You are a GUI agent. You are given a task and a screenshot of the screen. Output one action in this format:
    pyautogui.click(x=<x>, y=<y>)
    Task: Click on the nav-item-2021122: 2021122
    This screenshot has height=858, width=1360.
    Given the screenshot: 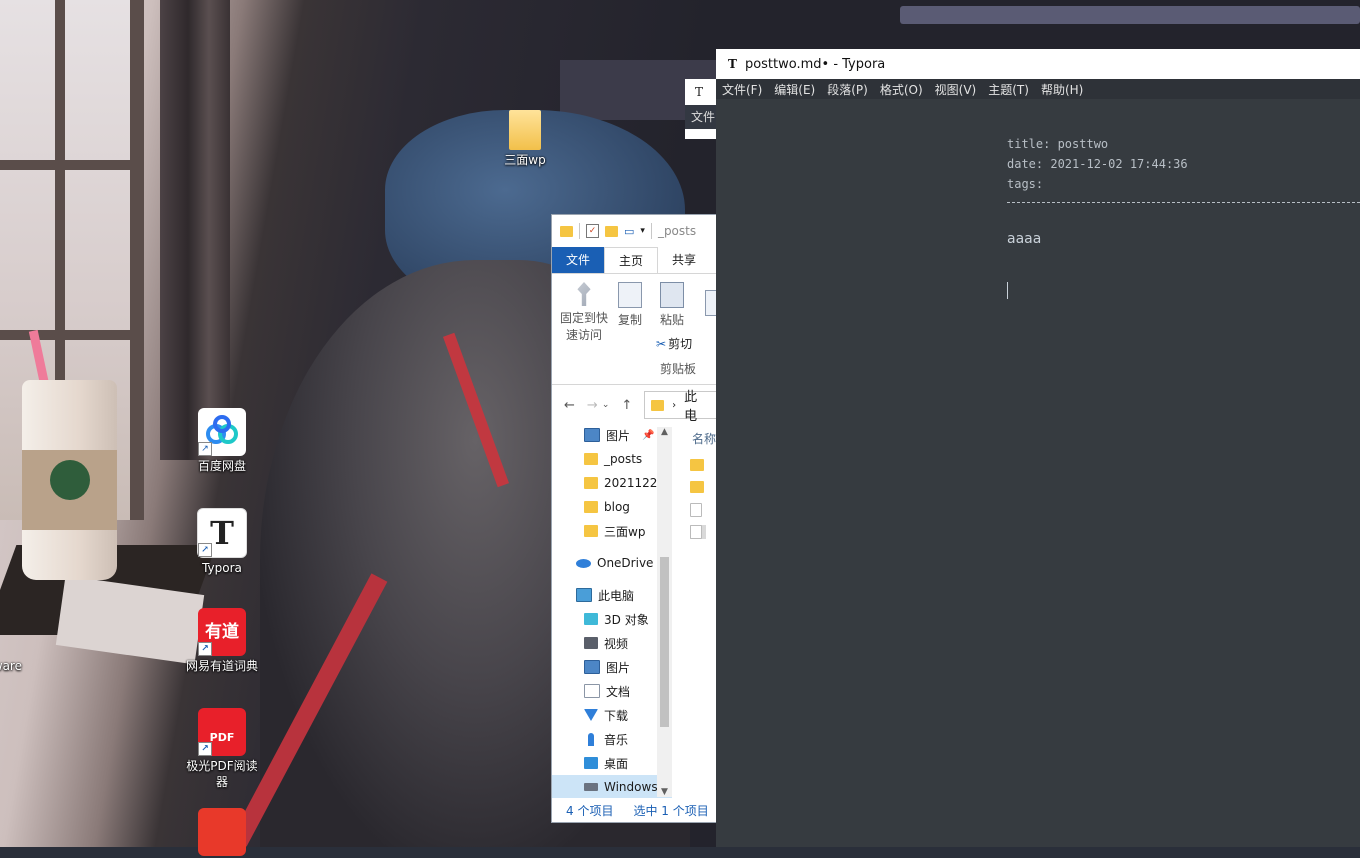 What is the action you would take?
    pyautogui.click(x=612, y=483)
    